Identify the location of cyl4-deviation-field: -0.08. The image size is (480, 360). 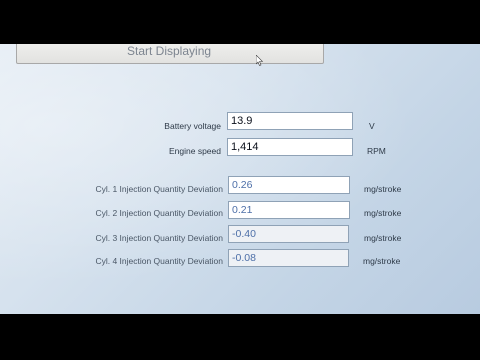
(288, 258).